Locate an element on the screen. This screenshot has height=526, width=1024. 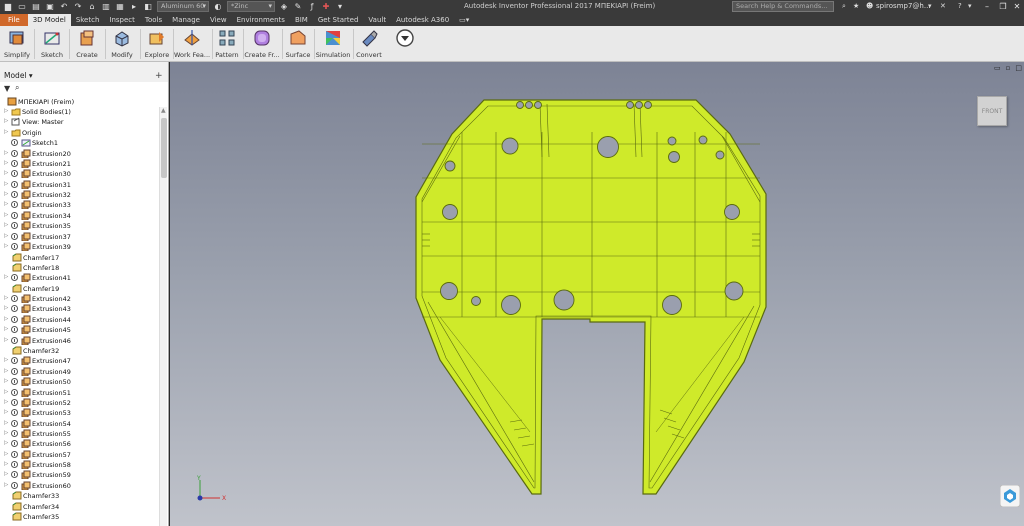
customize-qat-icon: ▾ is located at coordinates (340, 7).